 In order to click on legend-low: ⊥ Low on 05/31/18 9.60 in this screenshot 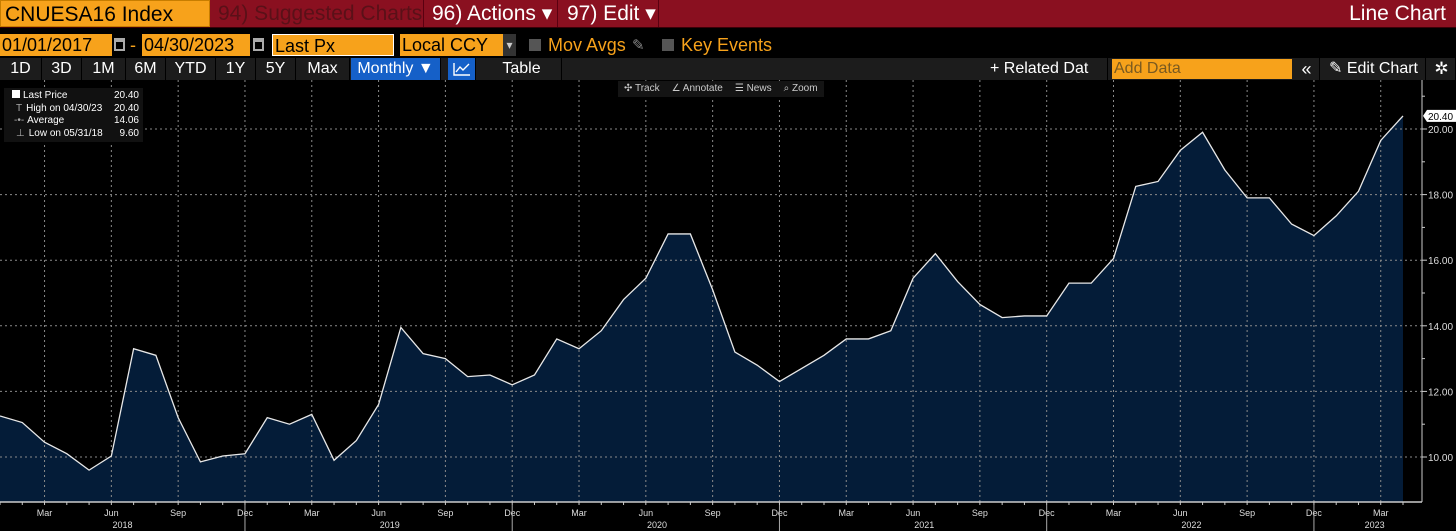, I will do `click(75, 134)`.